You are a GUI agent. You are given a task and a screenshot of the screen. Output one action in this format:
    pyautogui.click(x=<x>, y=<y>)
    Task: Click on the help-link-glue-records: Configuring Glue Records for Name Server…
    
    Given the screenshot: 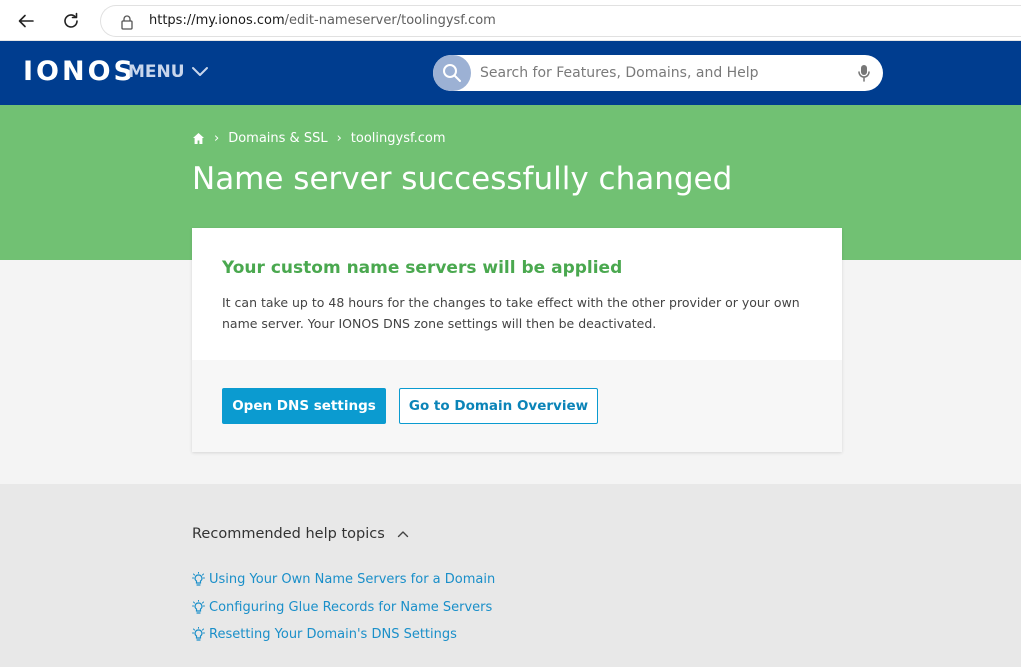 What is the action you would take?
    pyautogui.click(x=350, y=607)
    